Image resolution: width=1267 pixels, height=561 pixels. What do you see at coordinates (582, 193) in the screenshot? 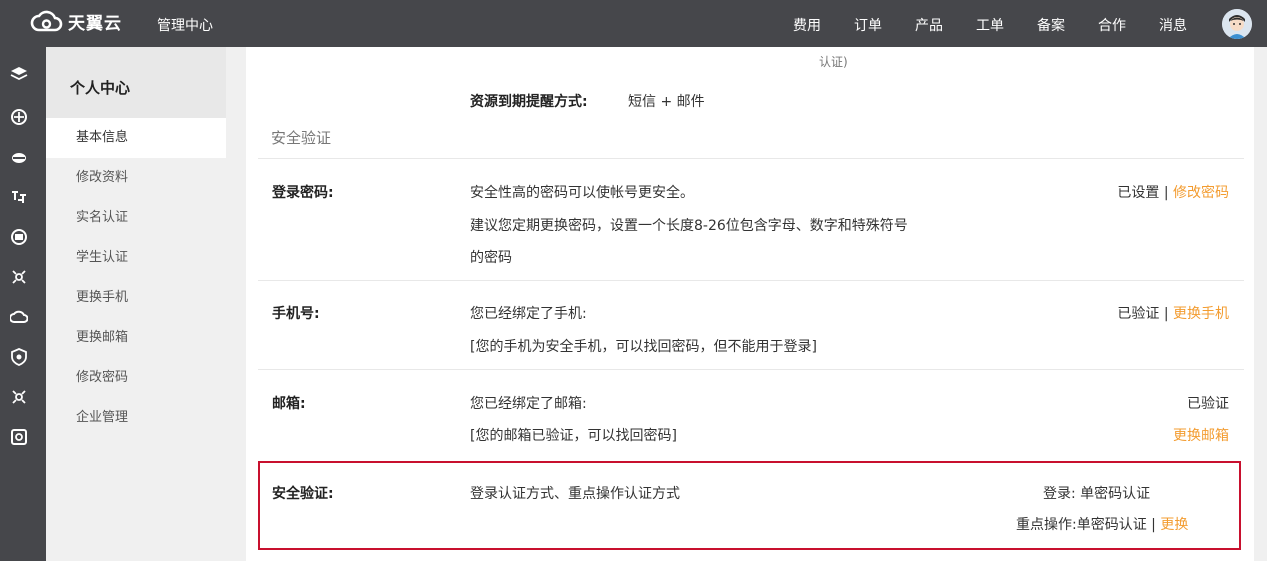
I see `password-desc-1: 安全性高的密码可以使帐号更安全。` at bounding box center [582, 193].